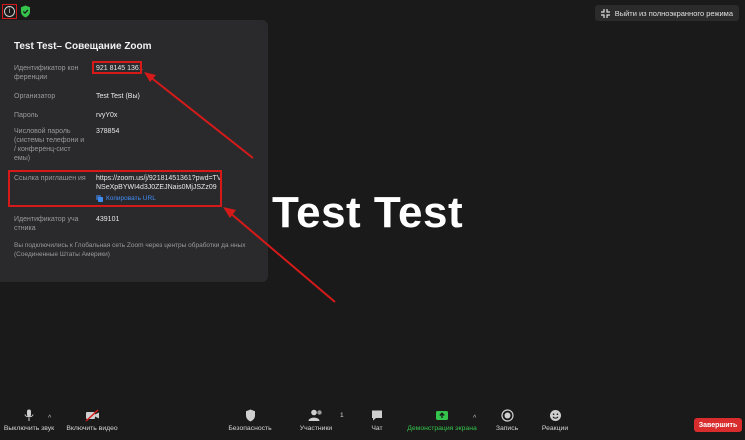  What do you see at coordinates (92, 415) in the screenshot?
I see `video-off-icon` at bounding box center [92, 415].